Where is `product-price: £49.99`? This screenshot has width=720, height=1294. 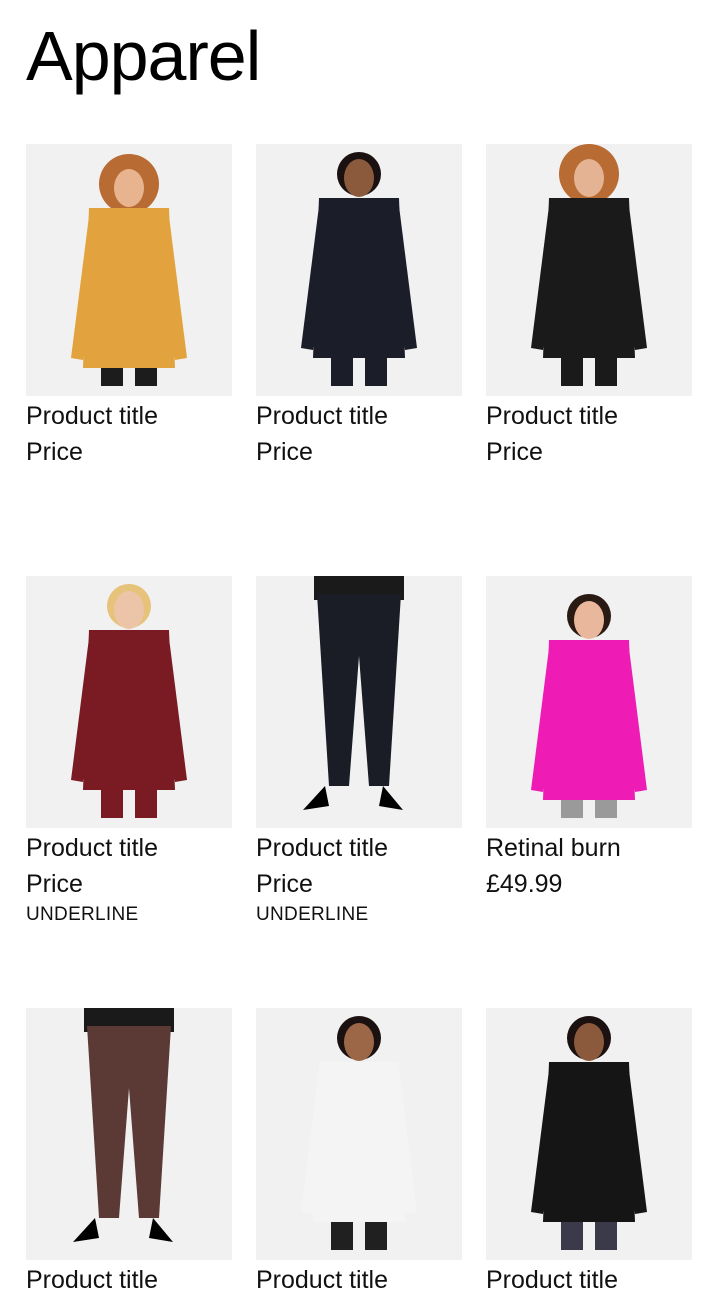
product-price: £49.99 is located at coordinates (524, 884).